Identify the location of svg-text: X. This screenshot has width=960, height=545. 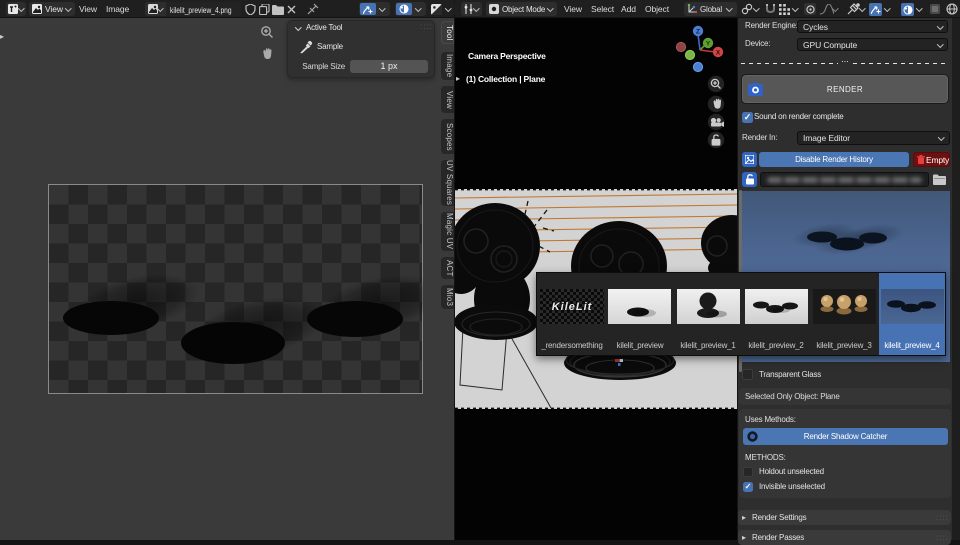
(718, 53).